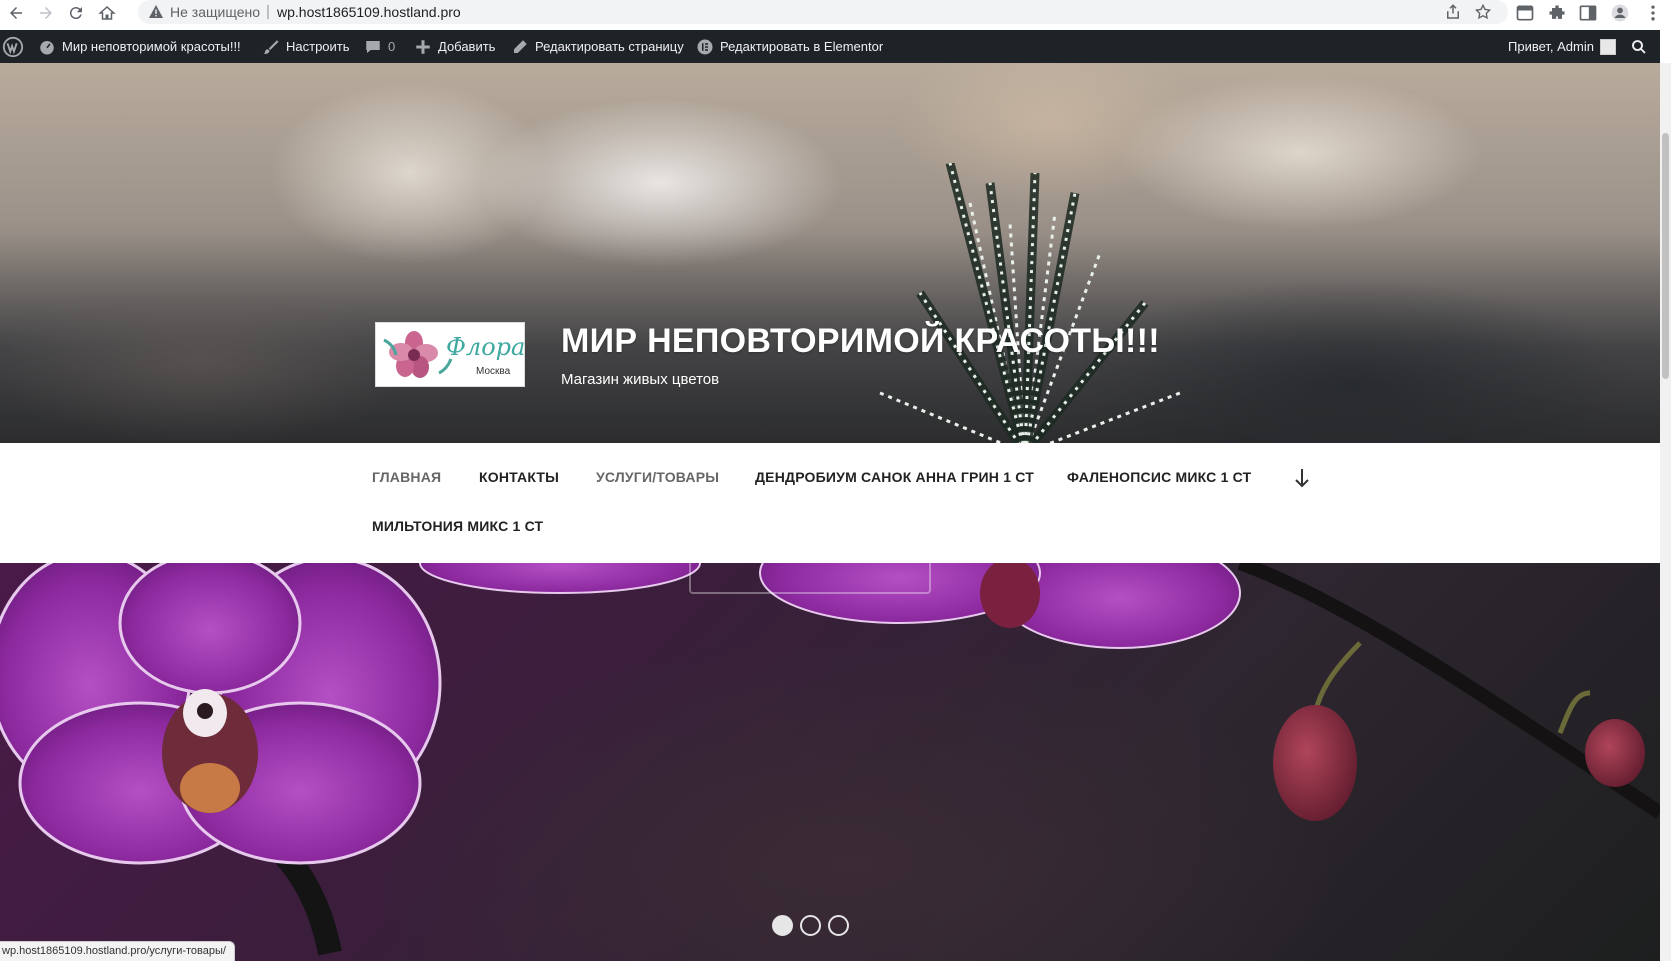 Image resolution: width=1671 pixels, height=961 pixels. Describe the element at coordinates (373, 46) in the screenshot. I see `comment-icon` at that location.